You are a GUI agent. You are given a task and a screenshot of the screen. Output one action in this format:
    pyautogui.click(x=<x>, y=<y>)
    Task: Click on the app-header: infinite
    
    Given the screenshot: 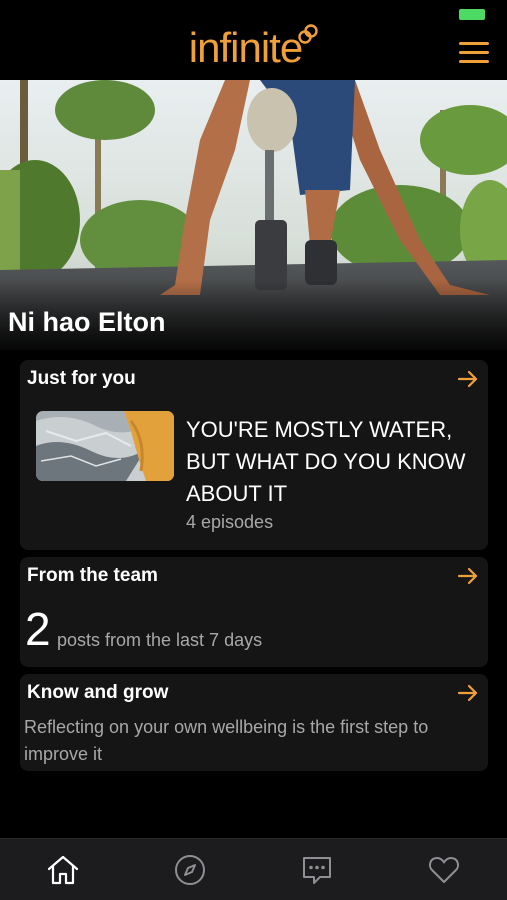 What is the action you would take?
    pyautogui.click(x=253, y=40)
    